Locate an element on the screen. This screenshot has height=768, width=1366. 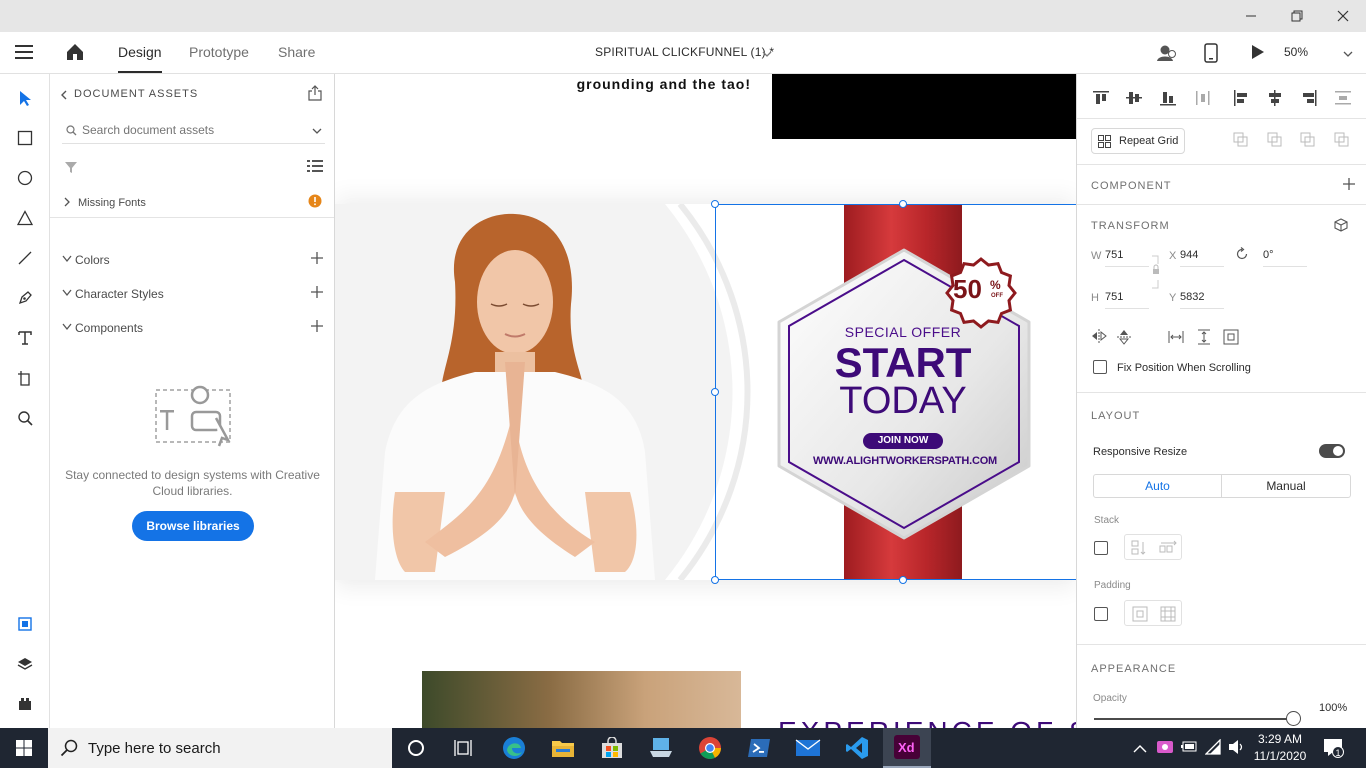
stack-checkbox is located at coordinates (1101, 548).